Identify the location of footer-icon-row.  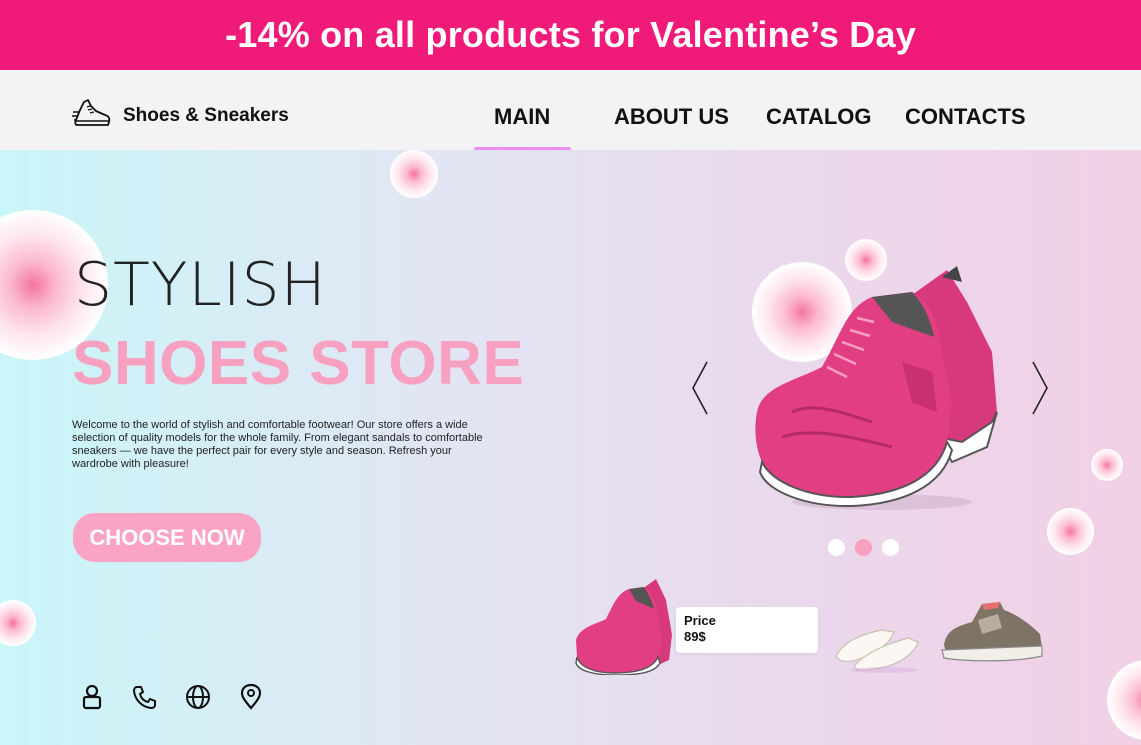
(184, 697).